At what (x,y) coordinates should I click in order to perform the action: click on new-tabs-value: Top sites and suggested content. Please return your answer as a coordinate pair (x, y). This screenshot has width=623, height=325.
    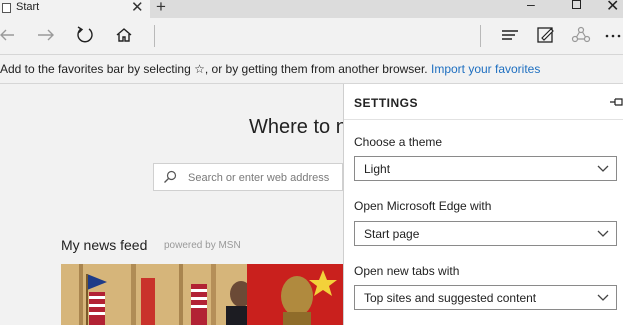
    Looking at the image, I should click on (450, 298).